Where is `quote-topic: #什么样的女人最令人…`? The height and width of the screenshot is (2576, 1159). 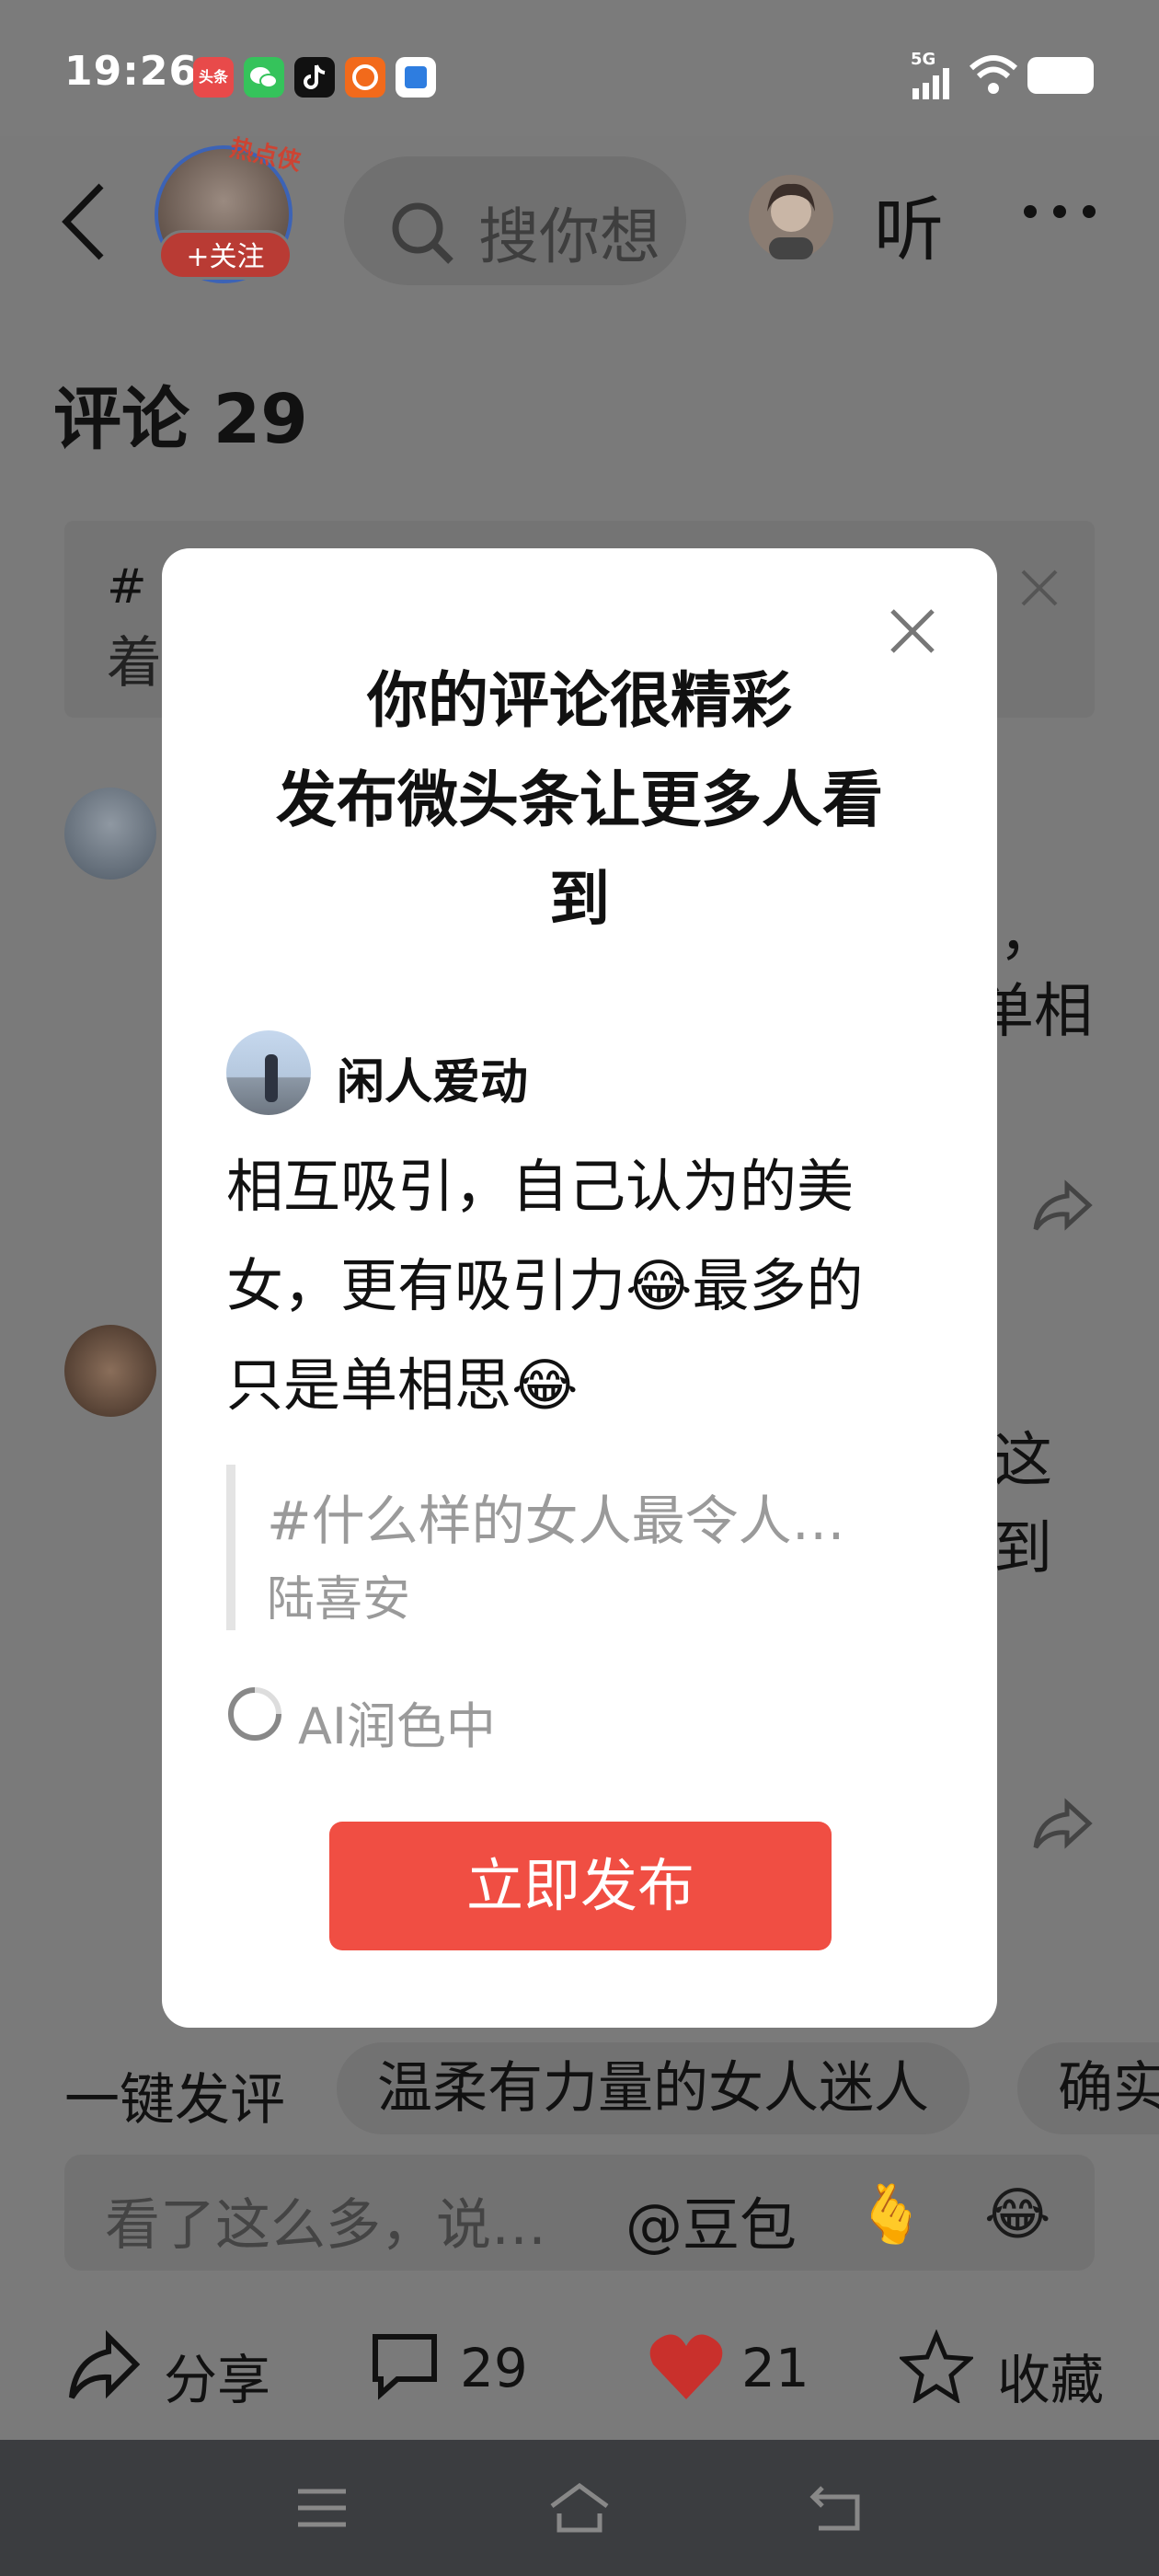
quote-topic: #什么样的女人最令人… is located at coordinates (556, 1520).